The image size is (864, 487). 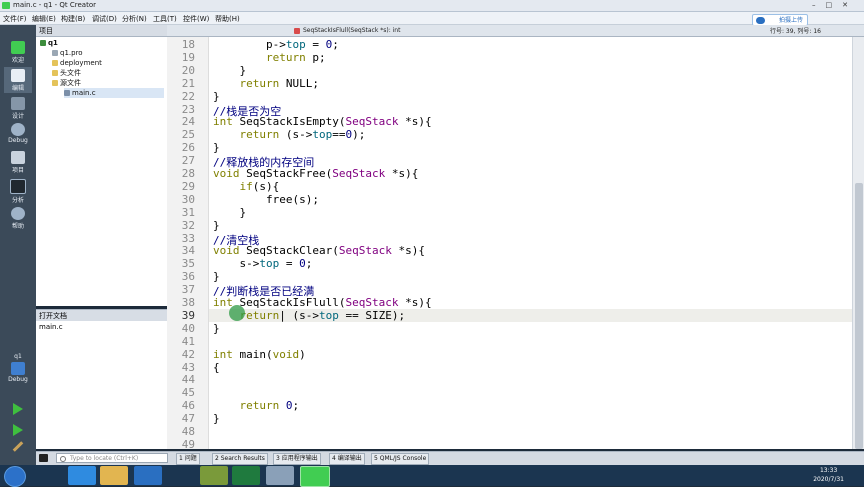 What do you see at coordinates (188, 186) in the screenshot?
I see `line-number: 29` at bounding box center [188, 186].